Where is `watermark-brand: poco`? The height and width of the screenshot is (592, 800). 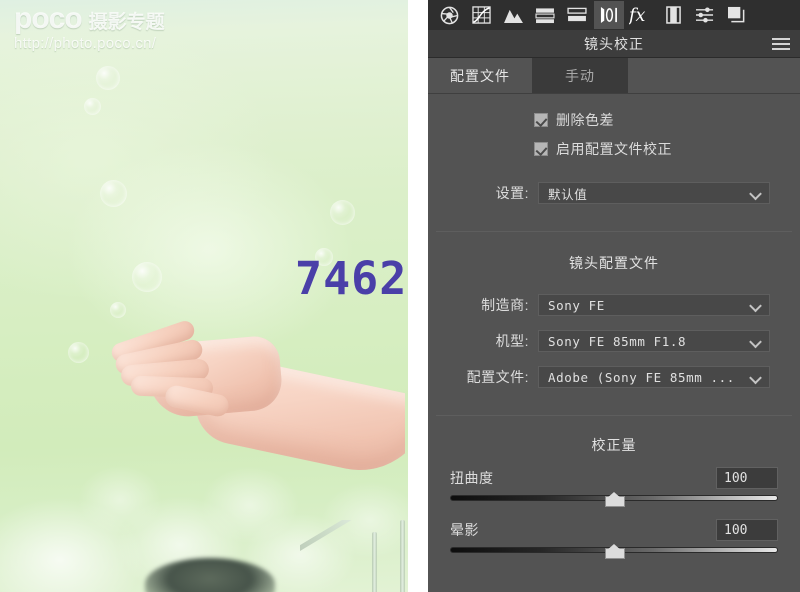 watermark-brand: poco is located at coordinates (48, 18).